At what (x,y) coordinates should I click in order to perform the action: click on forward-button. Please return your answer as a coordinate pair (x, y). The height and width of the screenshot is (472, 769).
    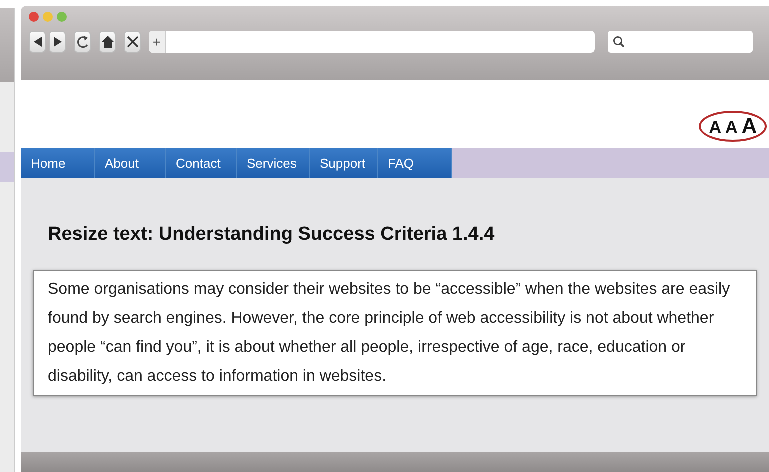
    Looking at the image, I should click on (57, 42).